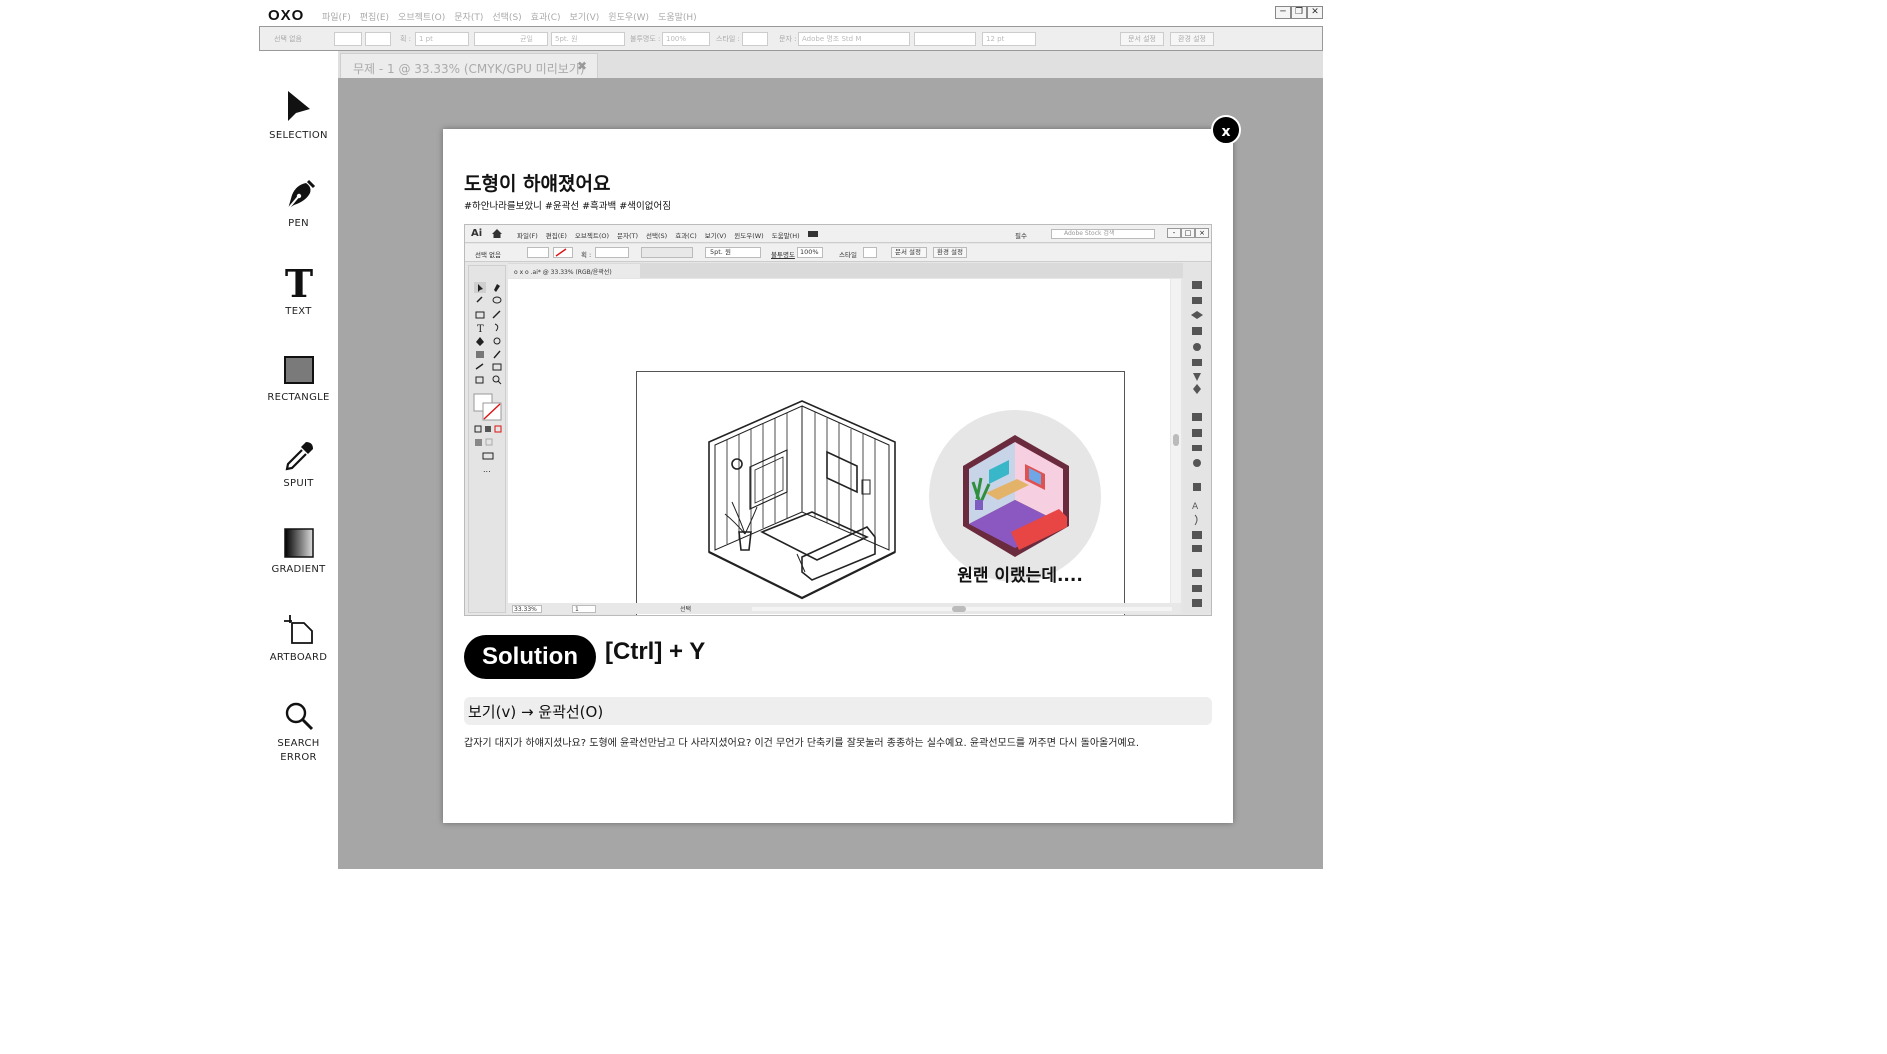 This screenshot has height=1054, width=1887. I want to click on ai-status-text: 선택, so click(686, 609).